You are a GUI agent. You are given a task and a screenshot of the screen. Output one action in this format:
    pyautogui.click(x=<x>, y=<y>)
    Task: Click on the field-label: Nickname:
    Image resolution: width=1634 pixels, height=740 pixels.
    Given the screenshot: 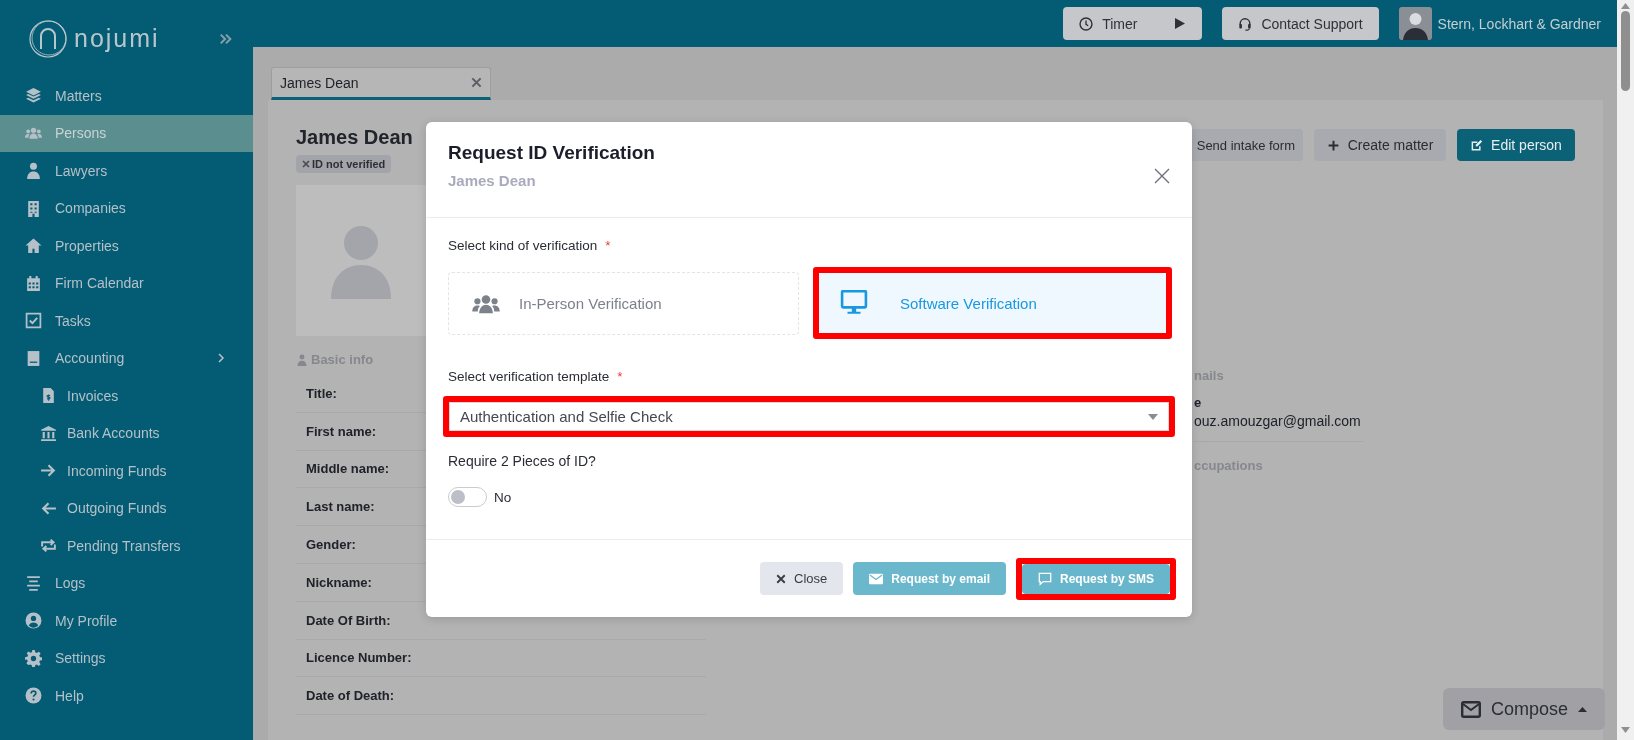 What is the action you would take?
    pyautogui.click(x=339, y=582)
    